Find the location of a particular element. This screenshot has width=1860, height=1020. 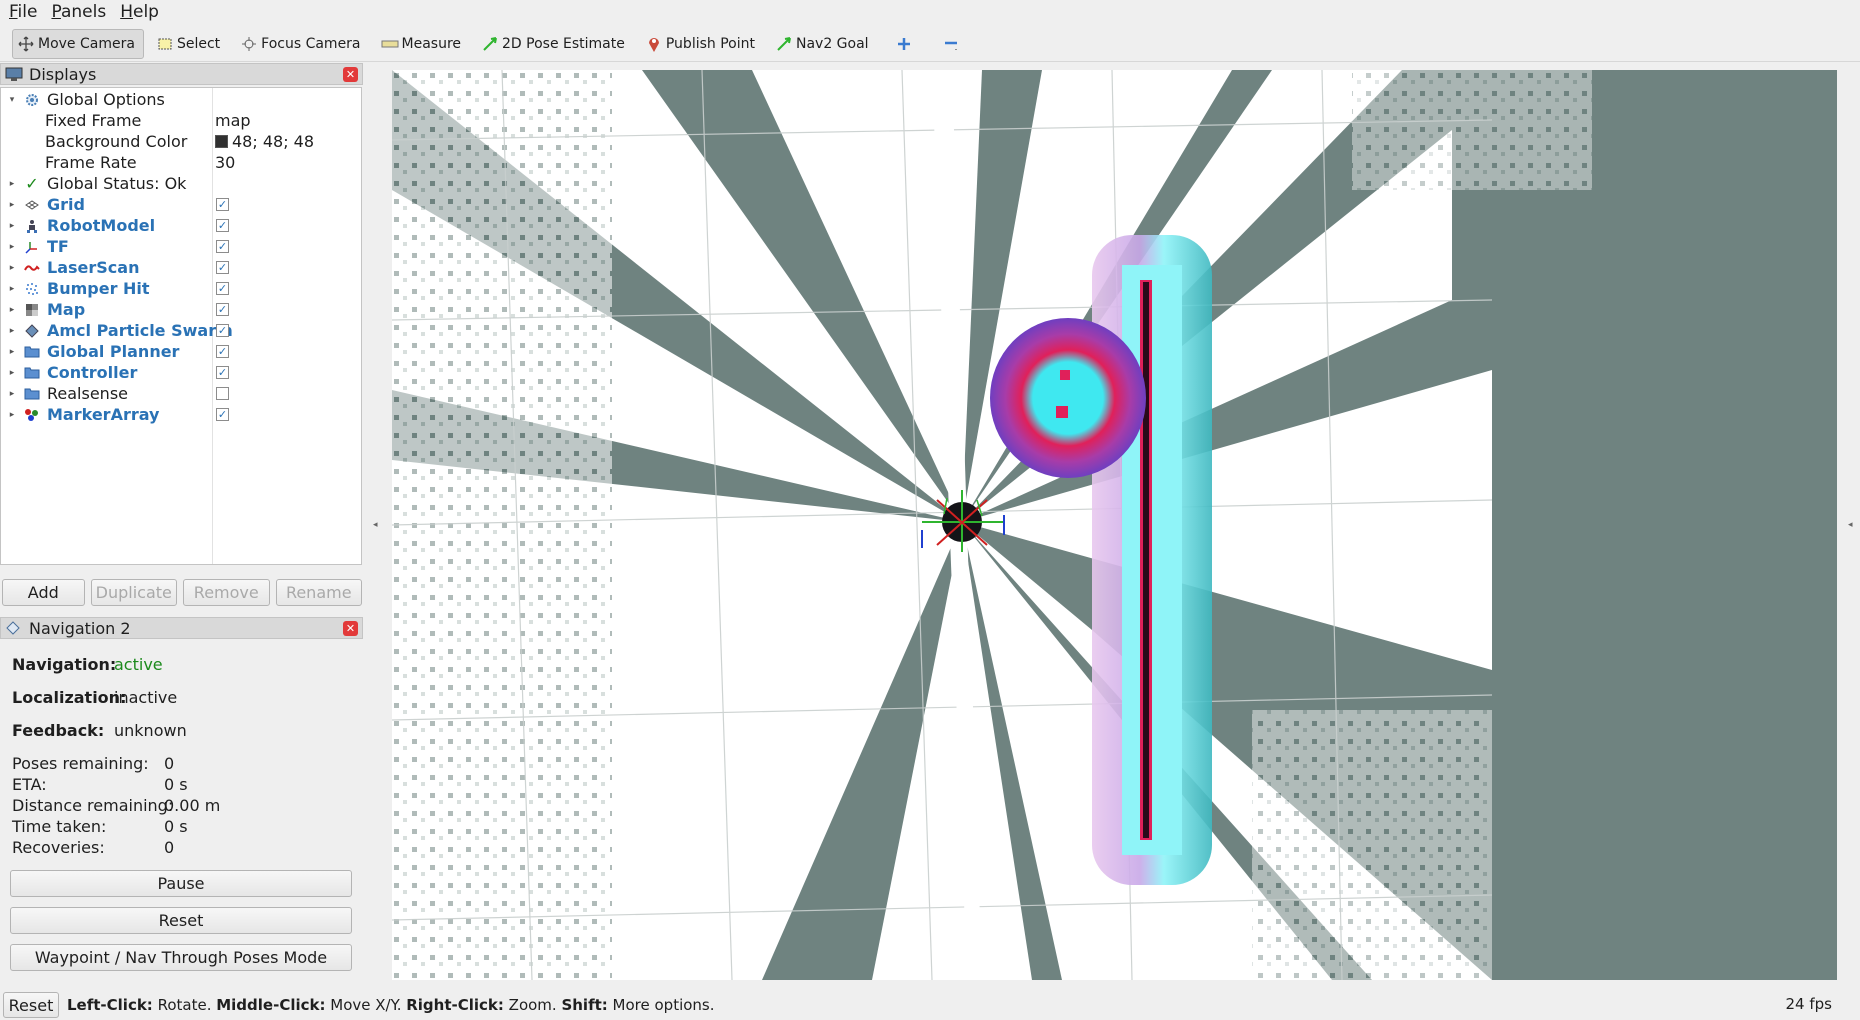

nav2-goal-tool: Nav2 Goal is located at coordinates (824, 44).